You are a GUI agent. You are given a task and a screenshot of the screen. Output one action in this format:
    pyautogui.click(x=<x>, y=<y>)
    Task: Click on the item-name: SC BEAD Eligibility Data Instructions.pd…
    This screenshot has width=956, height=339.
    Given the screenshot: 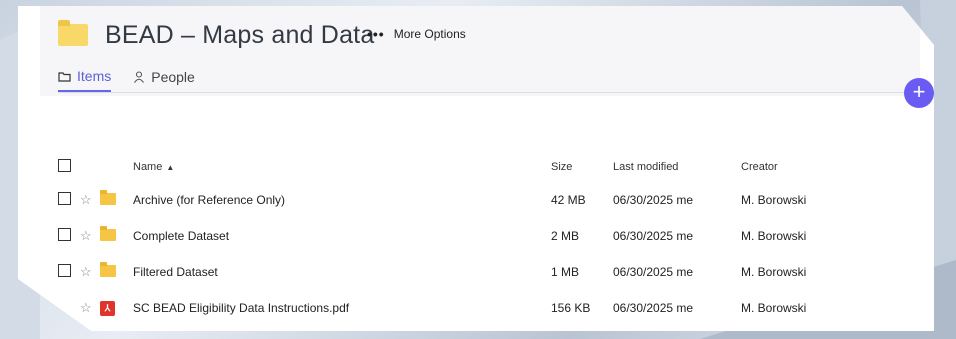 What is the action you would take?
    pyautogui.click(x=342, y=308)
    